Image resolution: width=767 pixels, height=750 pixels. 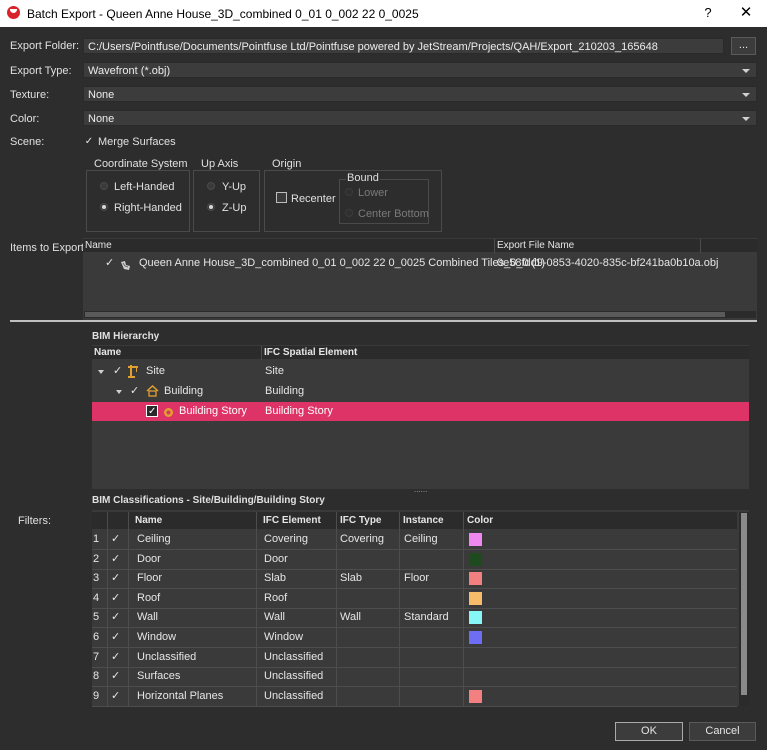 What do you see at coordinates (96, 578) in the screenshot?
I see `row-number: 3` at bounding box center [96, 578].